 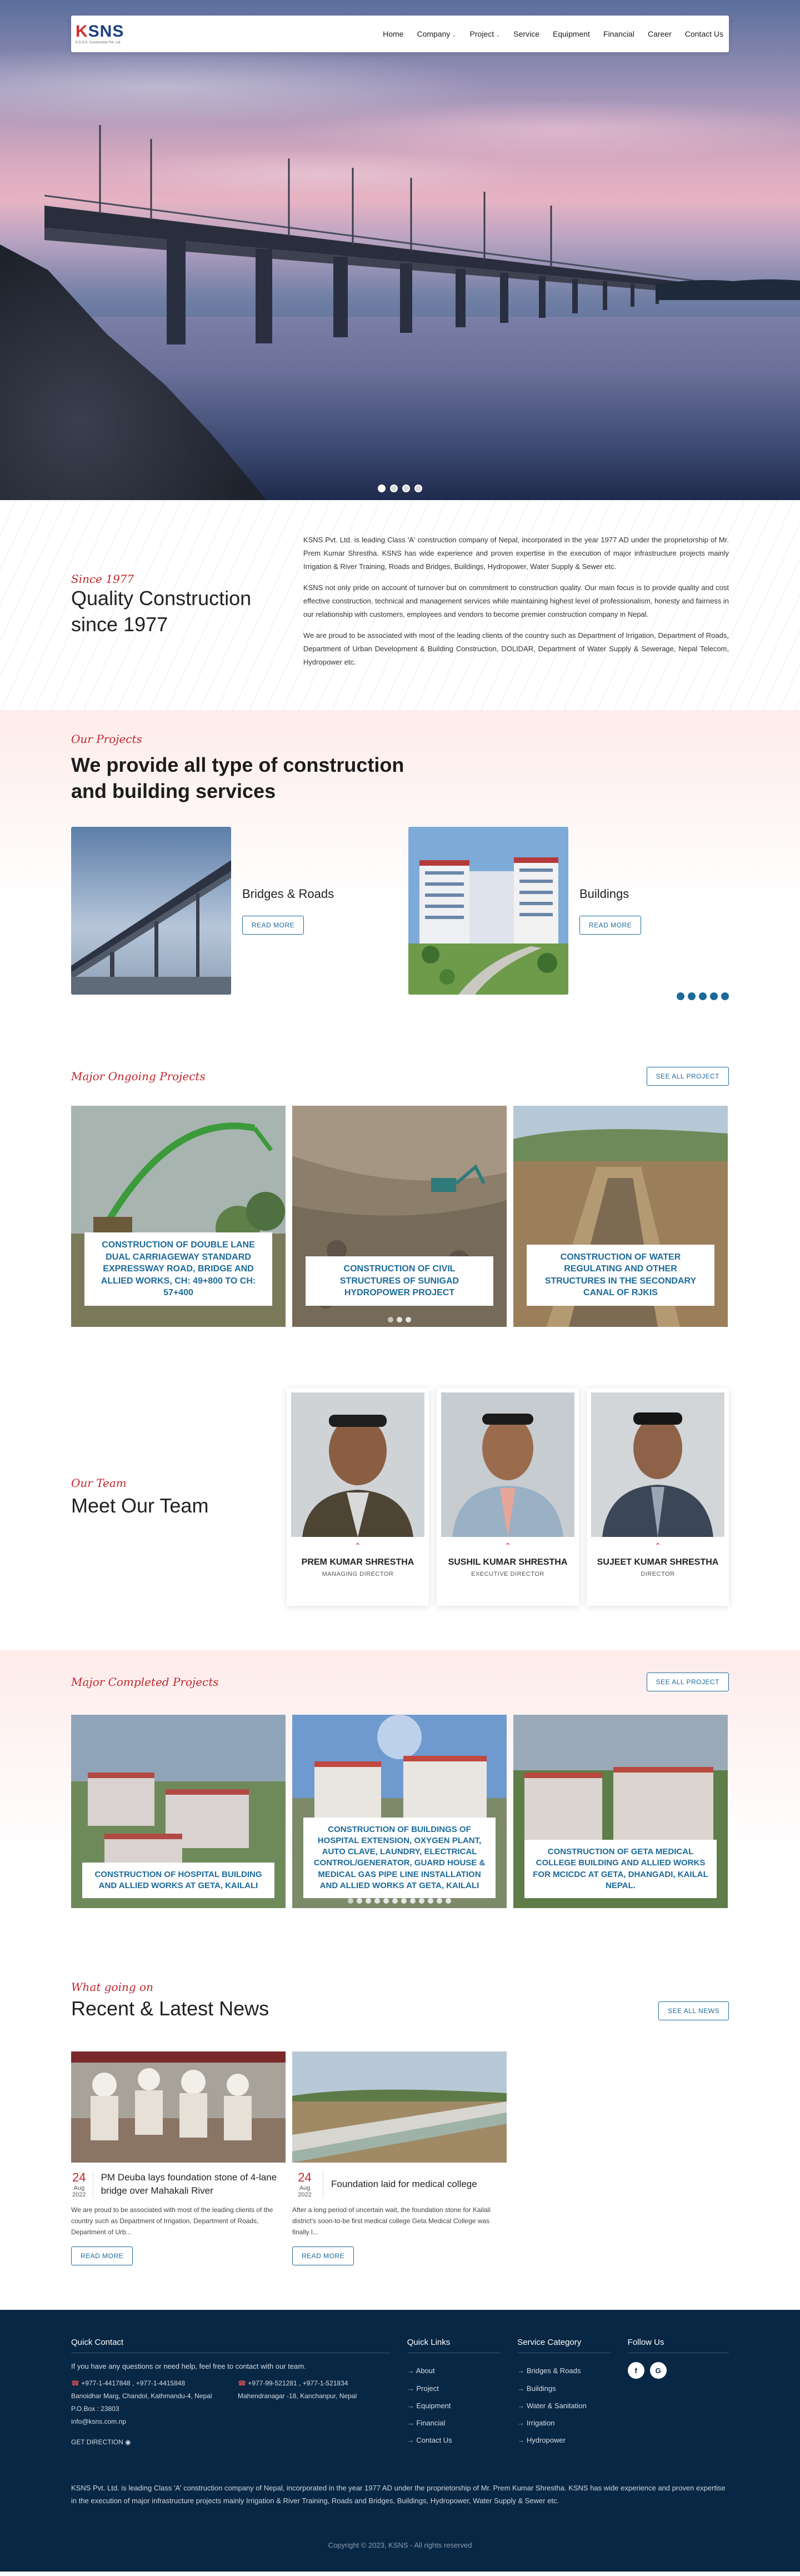 I want to click on footer-link: Project, so click(x=454, y=2389).